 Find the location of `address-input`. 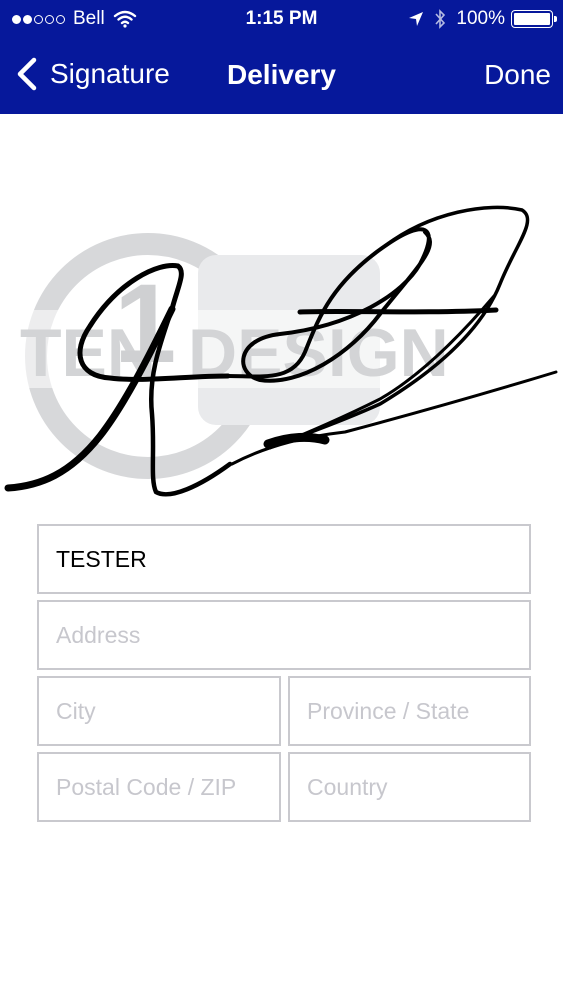

address-input is located at coordinates (284, 635).